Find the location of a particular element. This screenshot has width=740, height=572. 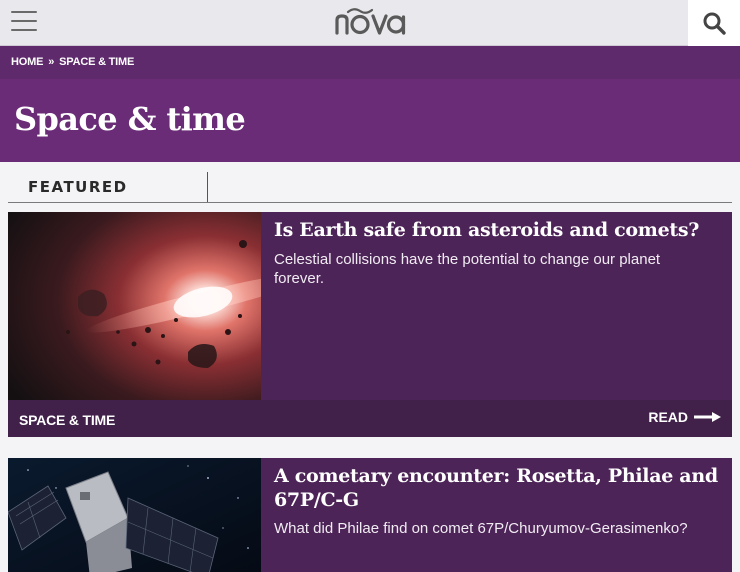

page-title-band: Space & time is located at coordinates (370, 120).